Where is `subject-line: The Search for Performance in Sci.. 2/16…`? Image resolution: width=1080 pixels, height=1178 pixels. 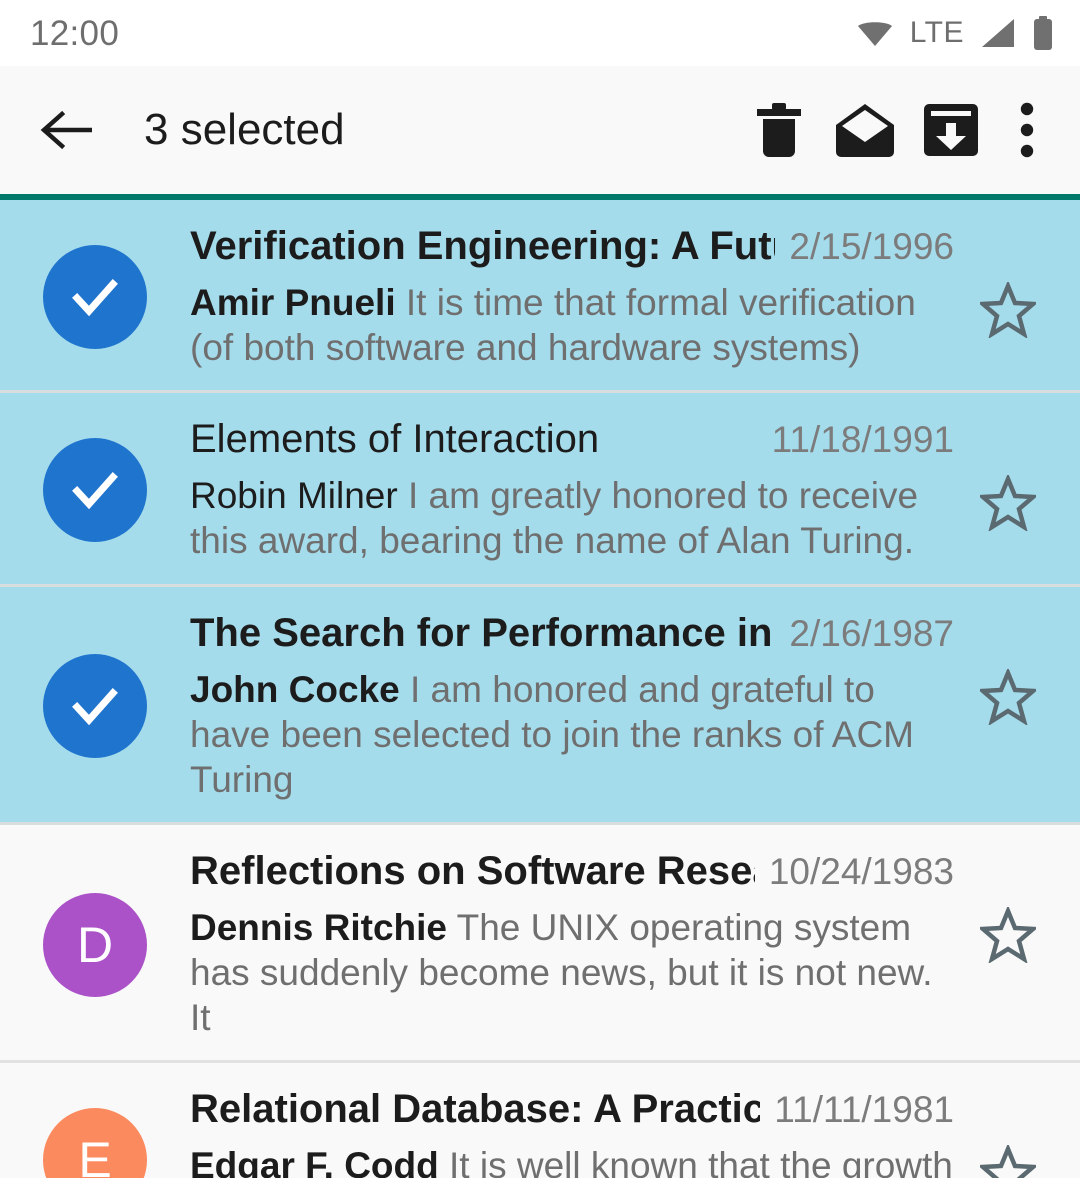 subject-line: The Search for Performance in Sci.. 2/16… is located at coordinates (572, 633).